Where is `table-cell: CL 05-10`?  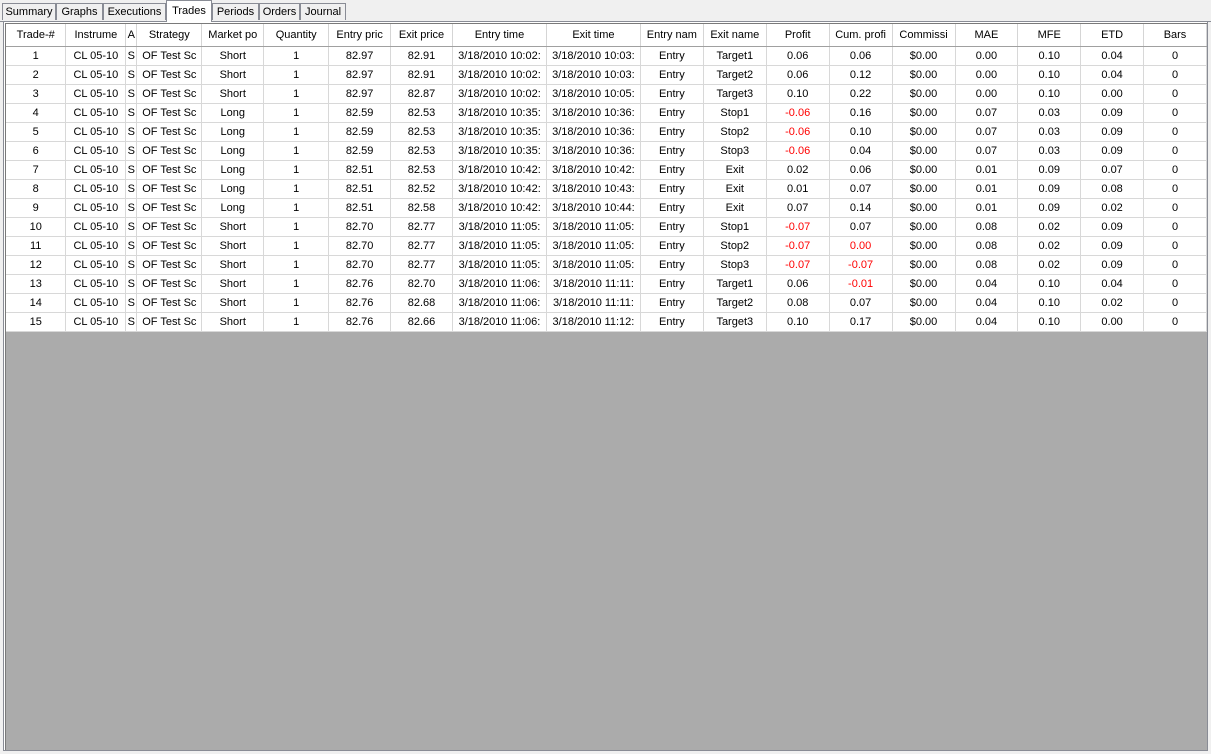
table-cell: CL 05-10 is located at coordinates (96, 170).